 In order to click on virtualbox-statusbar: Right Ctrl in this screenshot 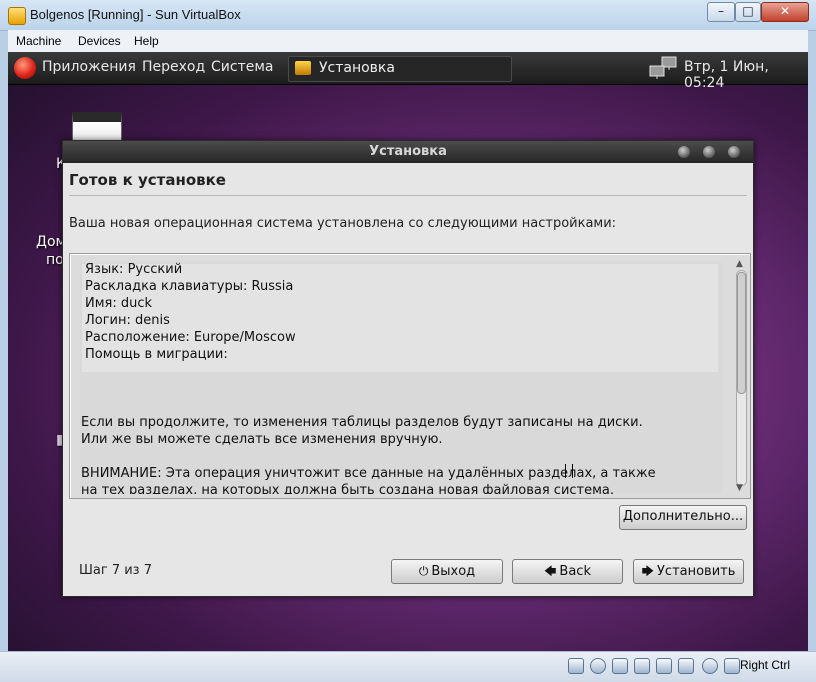, I will do `click(408, 666)`.